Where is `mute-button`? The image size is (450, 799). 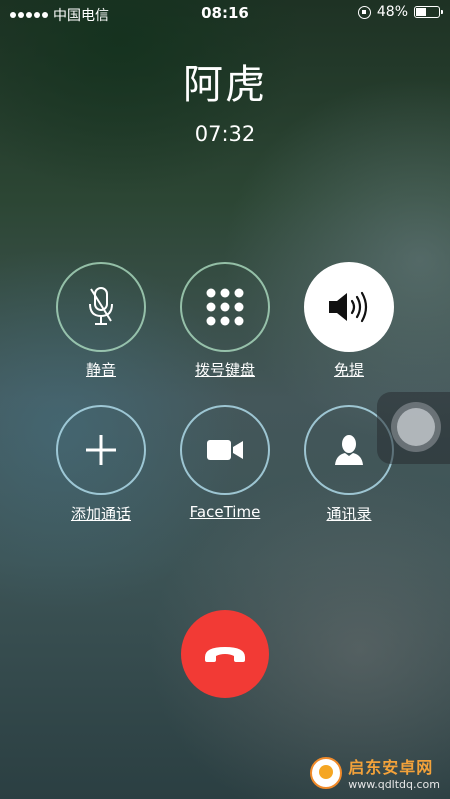
mute-button is located at coordinates (101, 307).